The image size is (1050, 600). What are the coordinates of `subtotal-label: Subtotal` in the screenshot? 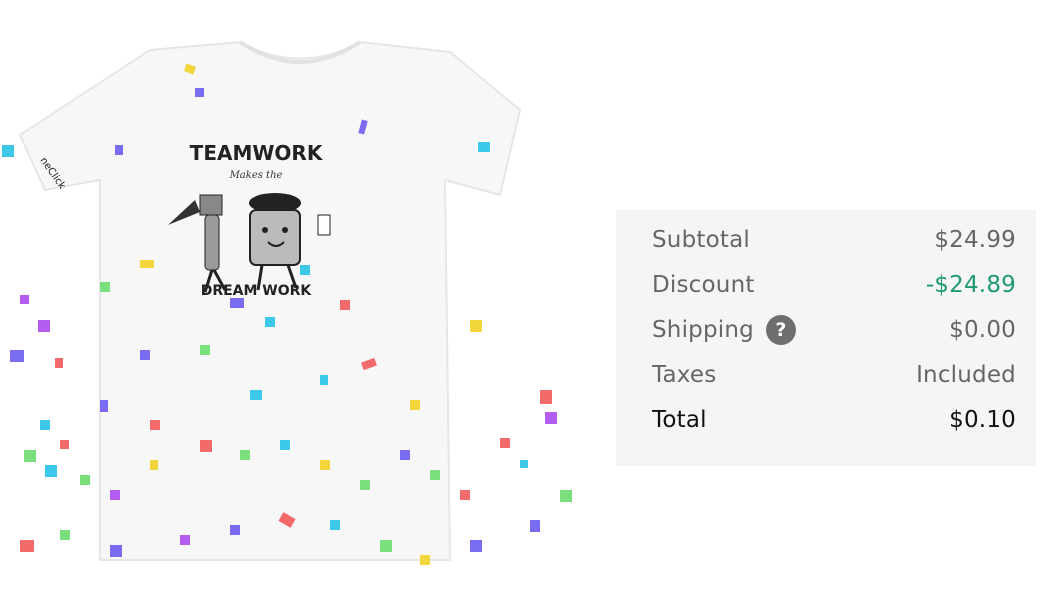 It's located at (701, 240).